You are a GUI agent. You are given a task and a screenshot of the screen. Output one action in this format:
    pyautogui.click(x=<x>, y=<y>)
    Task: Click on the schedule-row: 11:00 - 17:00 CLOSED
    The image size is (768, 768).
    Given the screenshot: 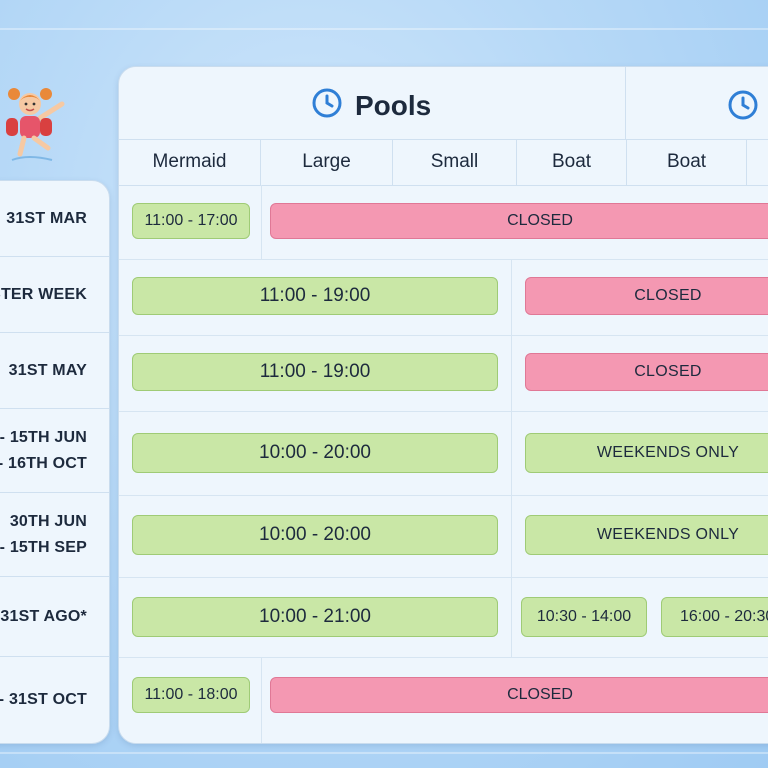 What is the action you would take?
    pyautogui.click(x=443, y=222)
    